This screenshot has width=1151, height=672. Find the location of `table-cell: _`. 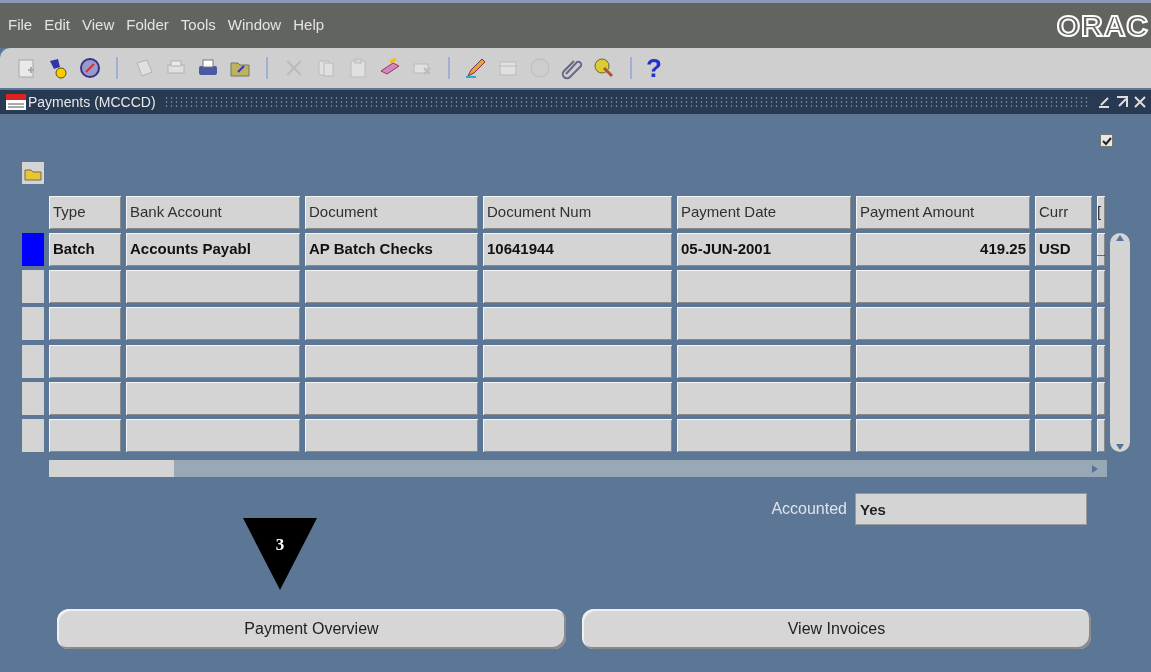

table-cell: _ is located at coordinates (1101, 250).